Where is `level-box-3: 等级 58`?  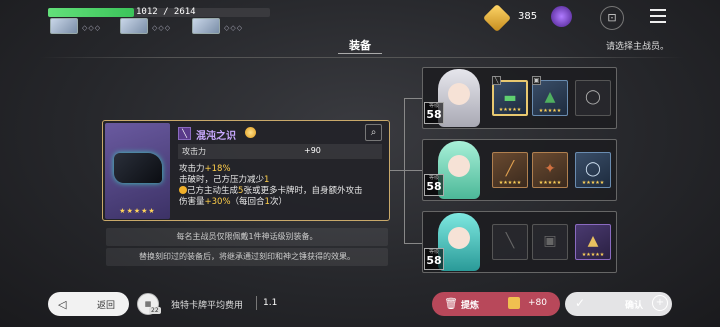 level-box-3: 等级 58 is located at coordinates (434, 259).